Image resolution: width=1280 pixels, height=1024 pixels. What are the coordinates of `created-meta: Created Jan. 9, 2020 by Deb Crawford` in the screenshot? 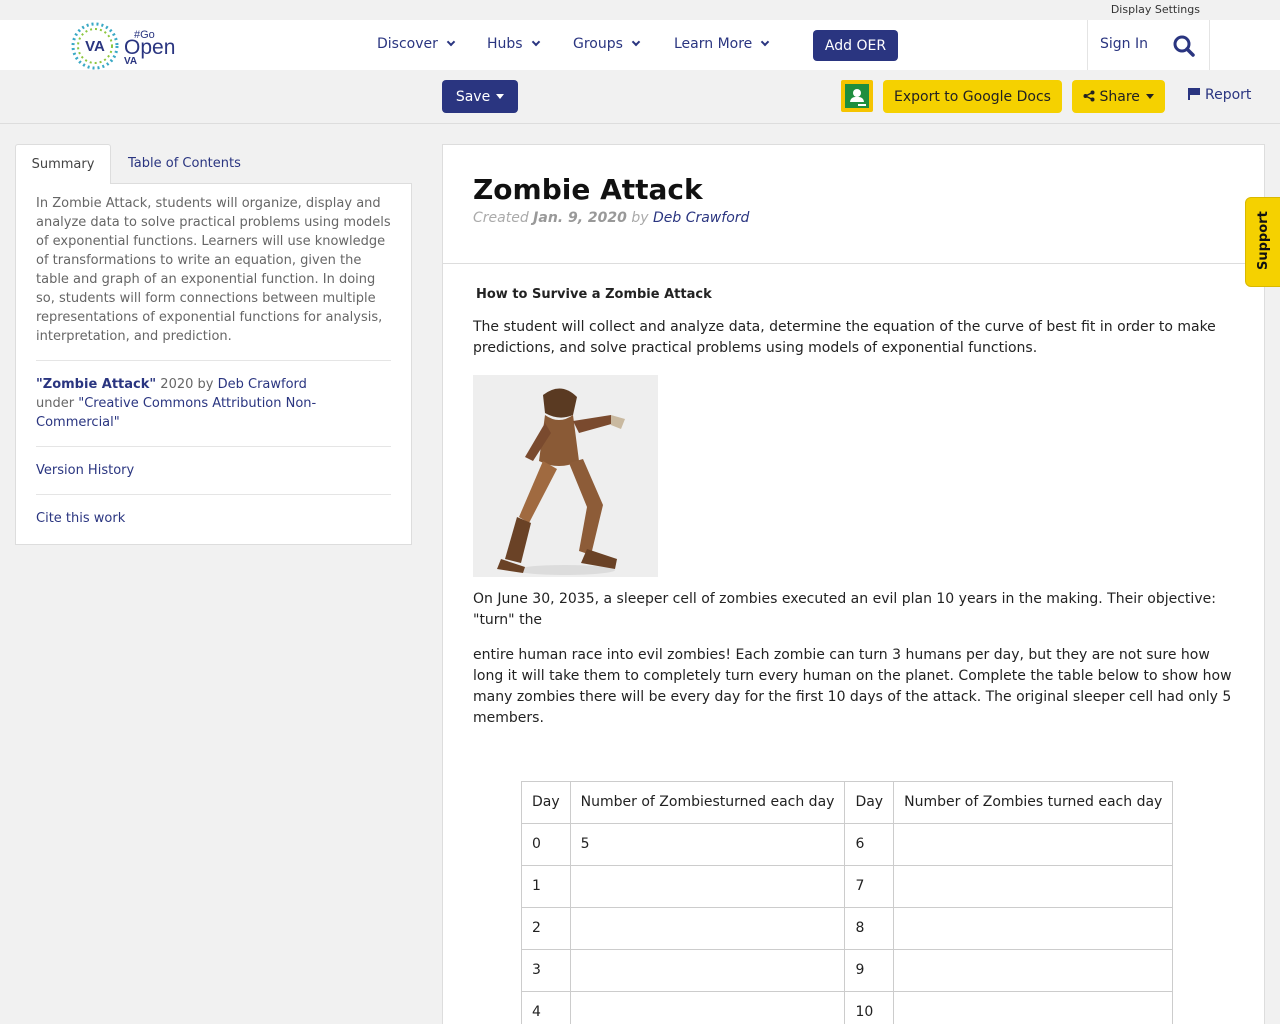 It's located at (853, 218).